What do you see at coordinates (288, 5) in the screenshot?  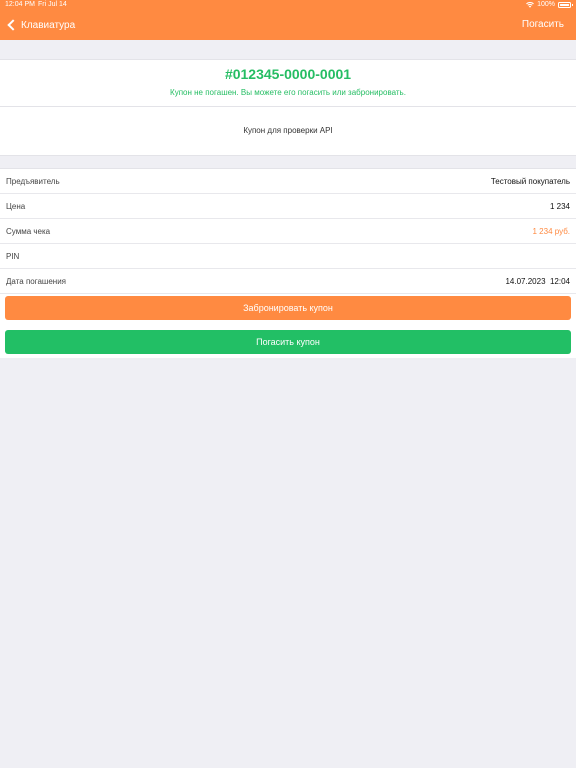 I see `status-bar: 12:04 PM Fri Jul 14 100%` at bounding box center [288, 5].